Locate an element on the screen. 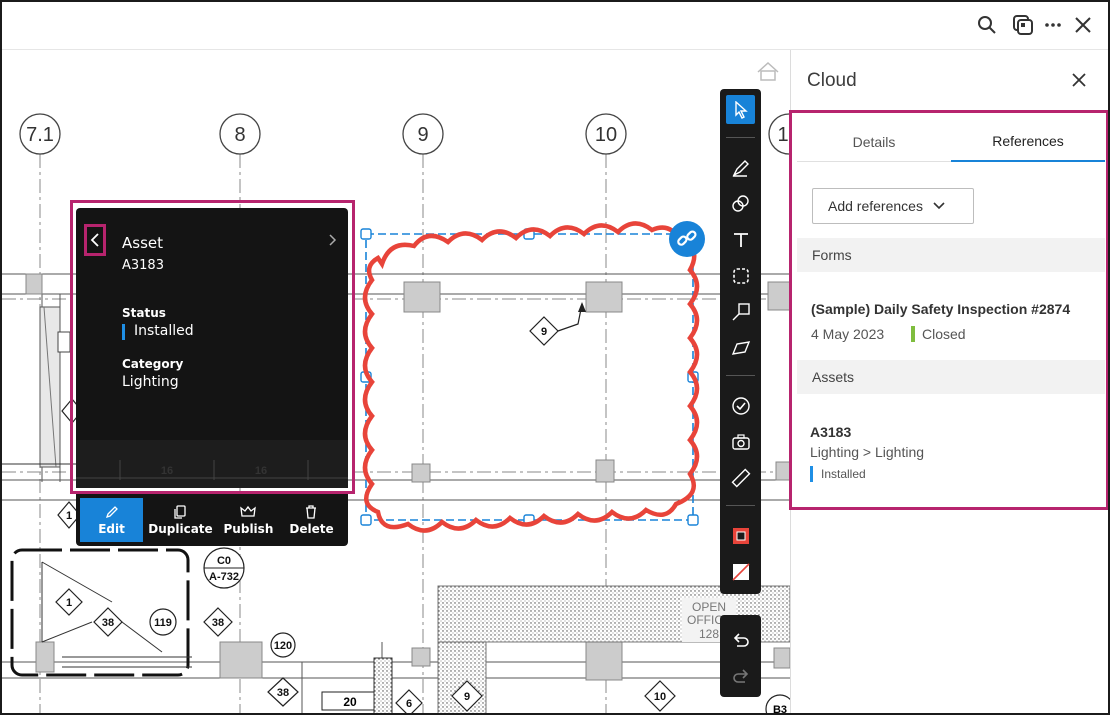 This screenshot has width=1110, height=715. duplicate-icon is located at coordinates (180, 511).